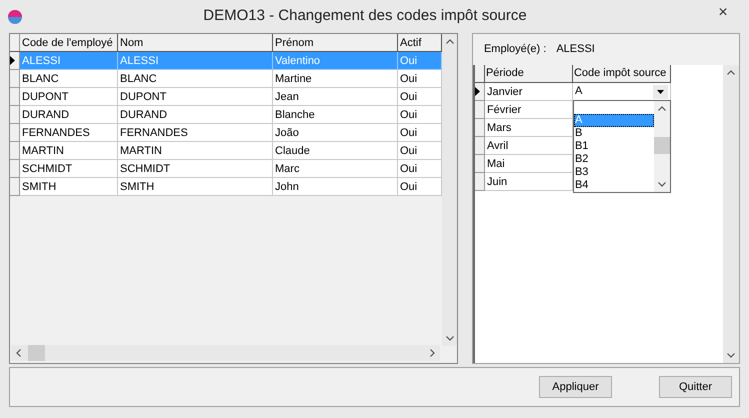 This screenshot has height=418, width=749. I want to click on dropdown-button, so click(660, 91).